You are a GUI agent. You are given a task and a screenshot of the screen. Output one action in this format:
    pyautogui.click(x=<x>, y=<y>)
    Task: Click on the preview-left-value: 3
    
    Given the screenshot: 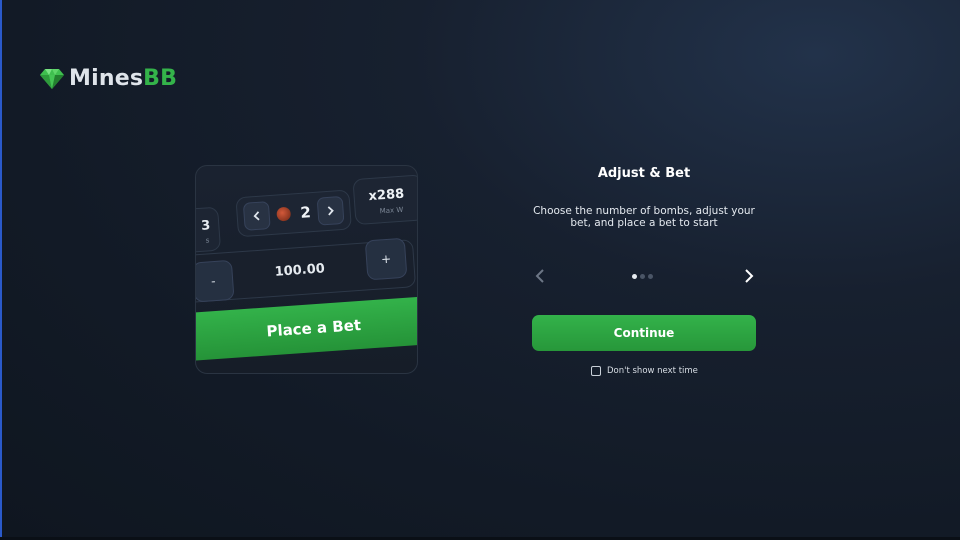 What is the action you would take?
    pyautogui.click(x=205, y=226)
    